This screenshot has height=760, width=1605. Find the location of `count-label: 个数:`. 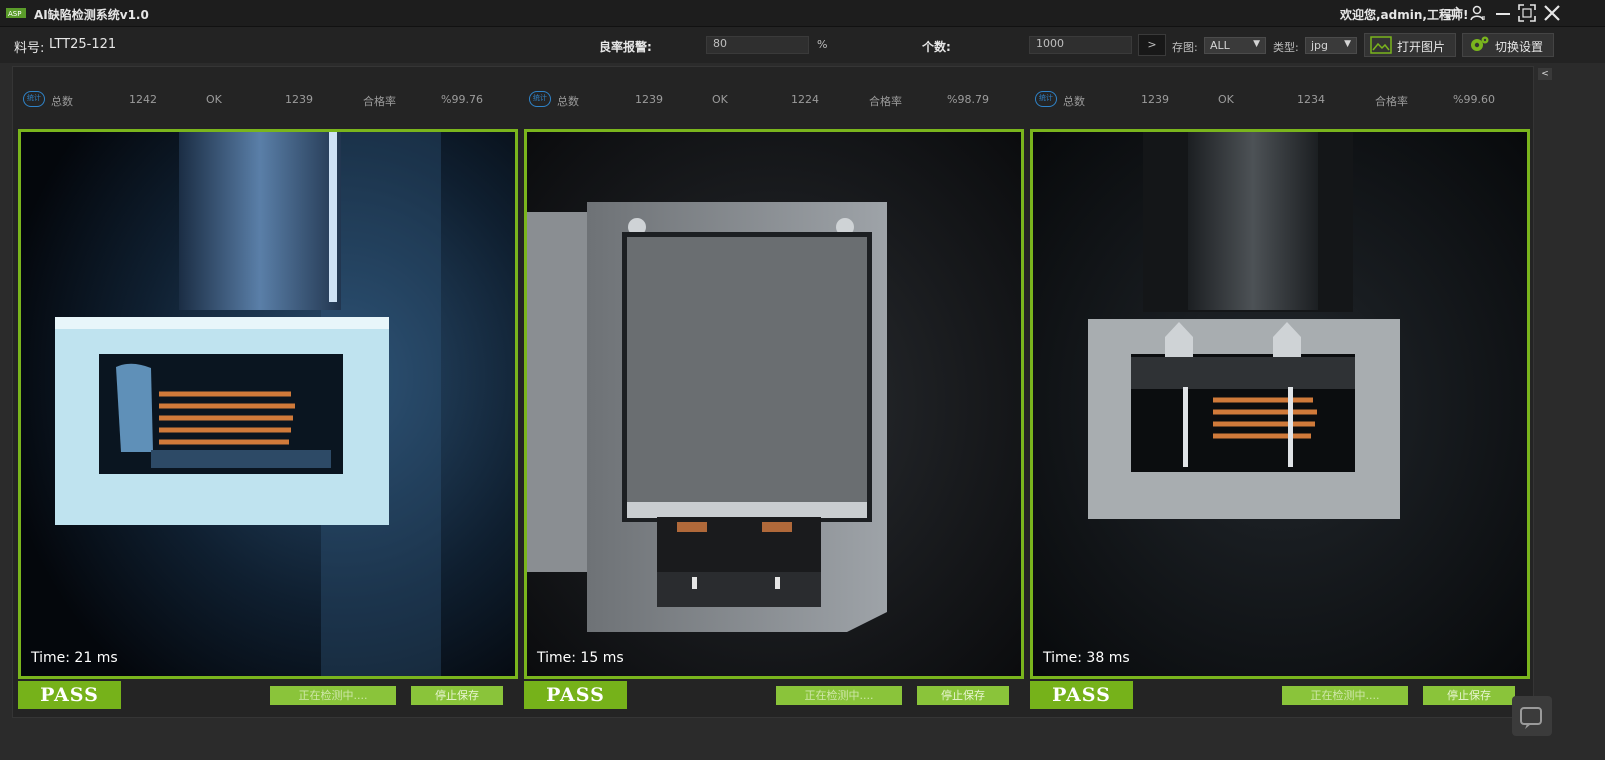

count-label: 个数: is located at coordinates (936, 47).